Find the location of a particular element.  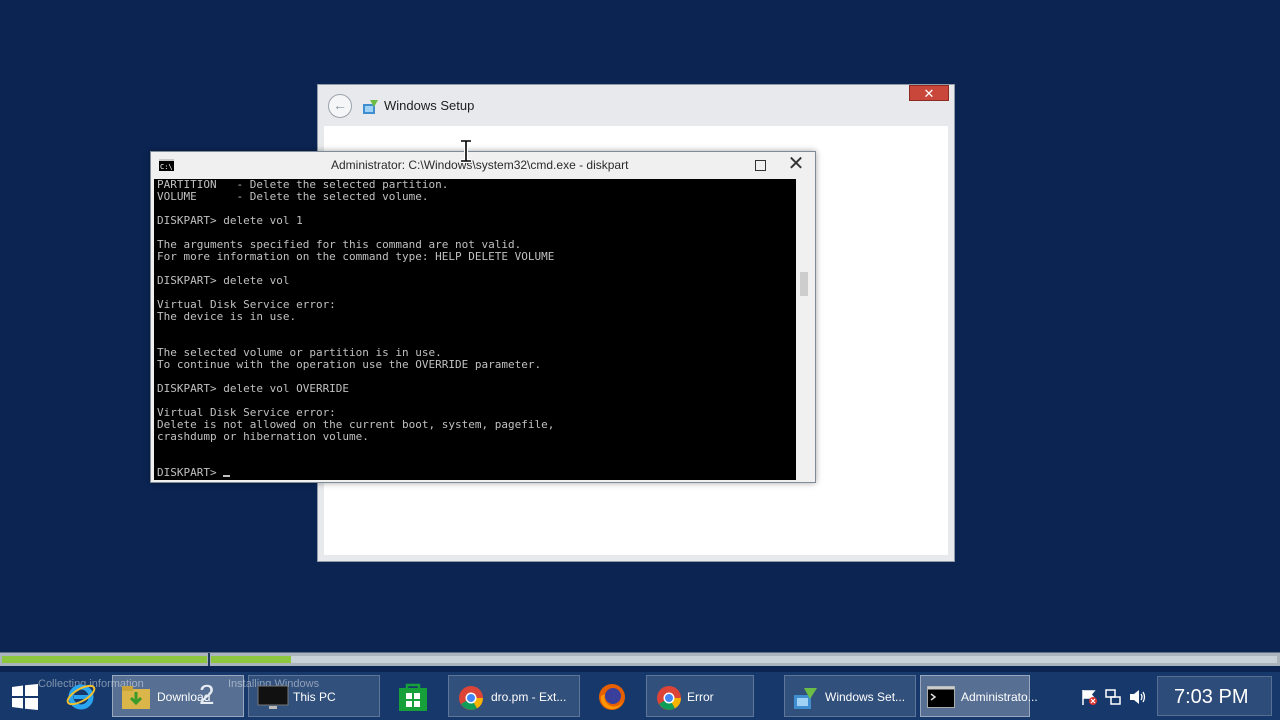

windows-setup-icon is located at coordinates (370, 107).